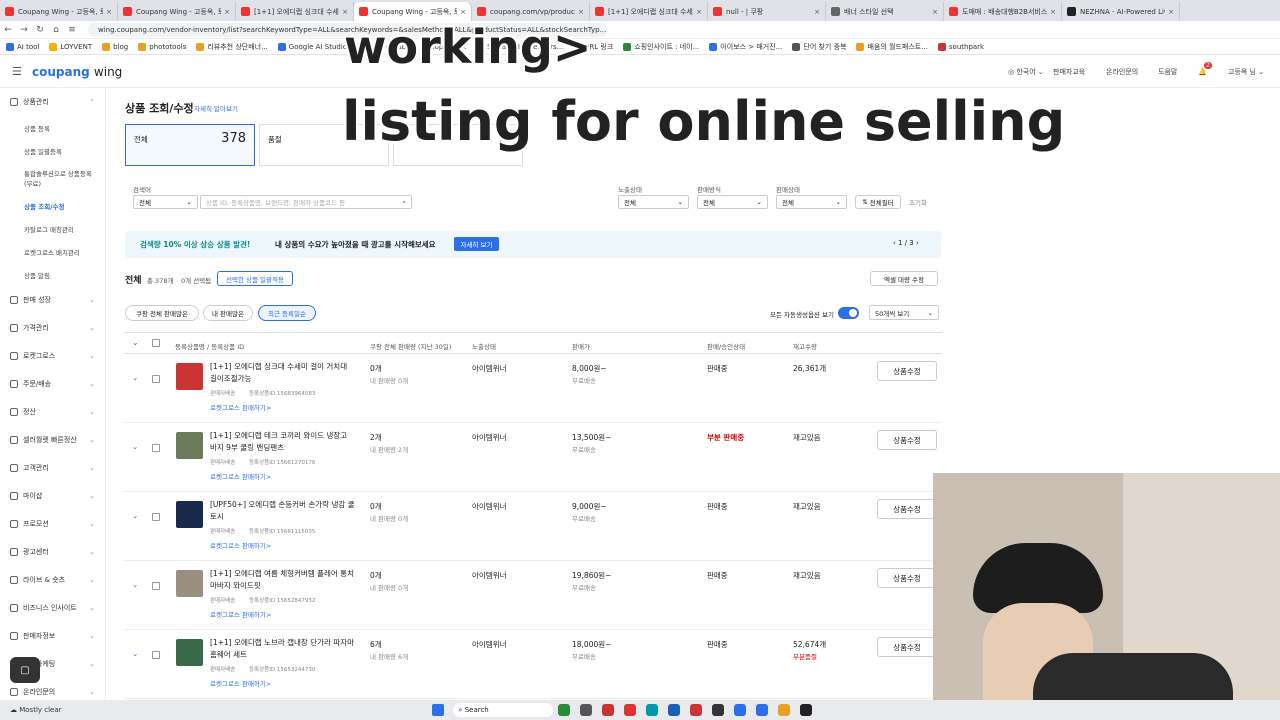  I want to click on reload-icon: ↻, so click(40, 30).